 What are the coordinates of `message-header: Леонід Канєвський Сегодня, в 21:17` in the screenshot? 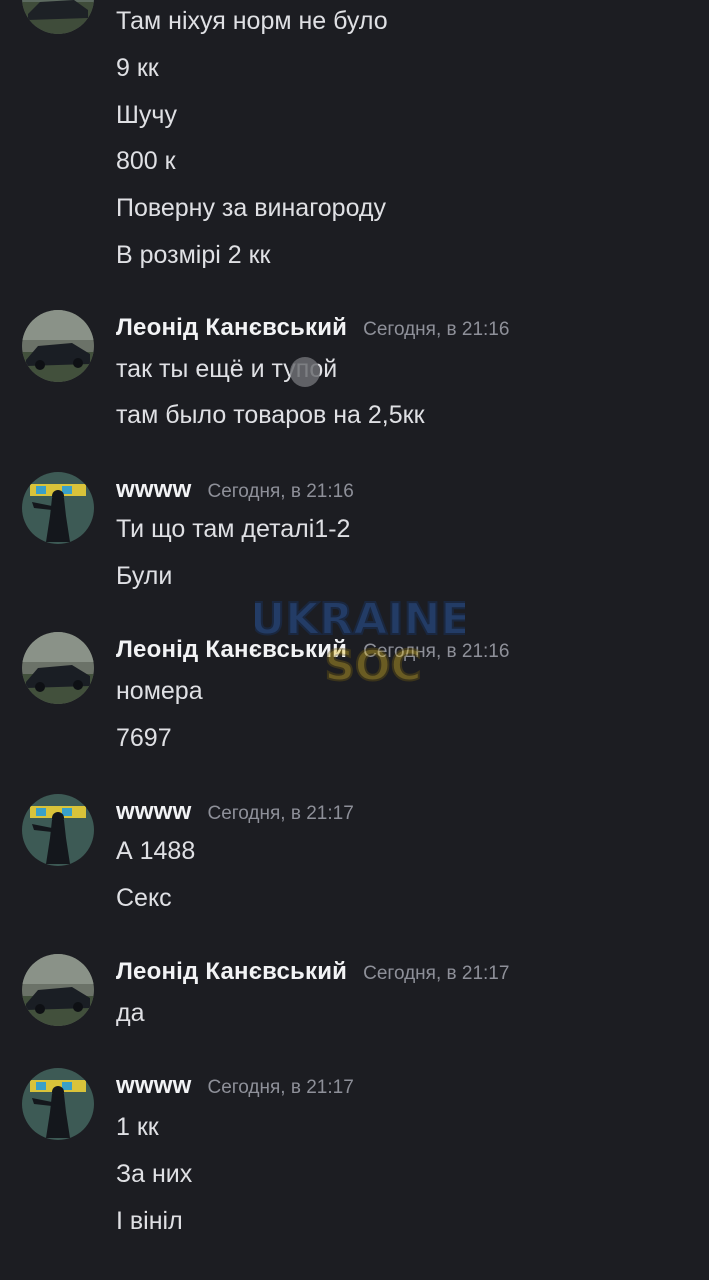 It's located at (312, 975).